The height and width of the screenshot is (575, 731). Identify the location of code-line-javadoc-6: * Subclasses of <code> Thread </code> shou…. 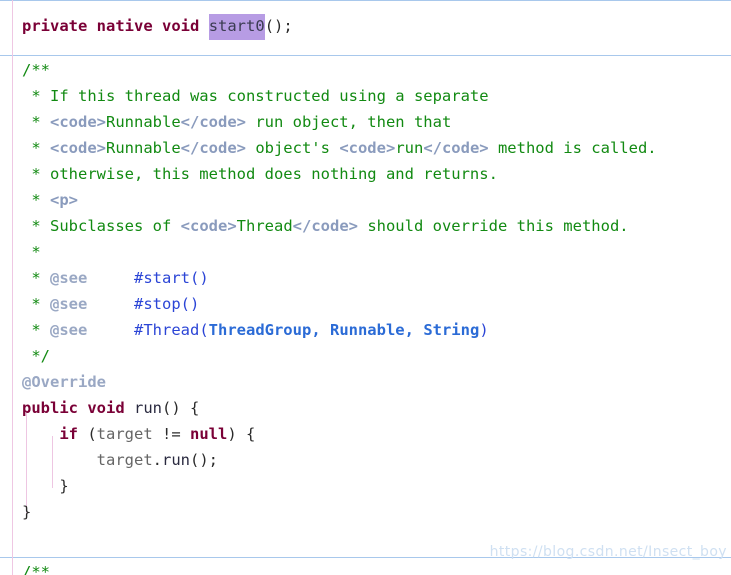
(365, 227).